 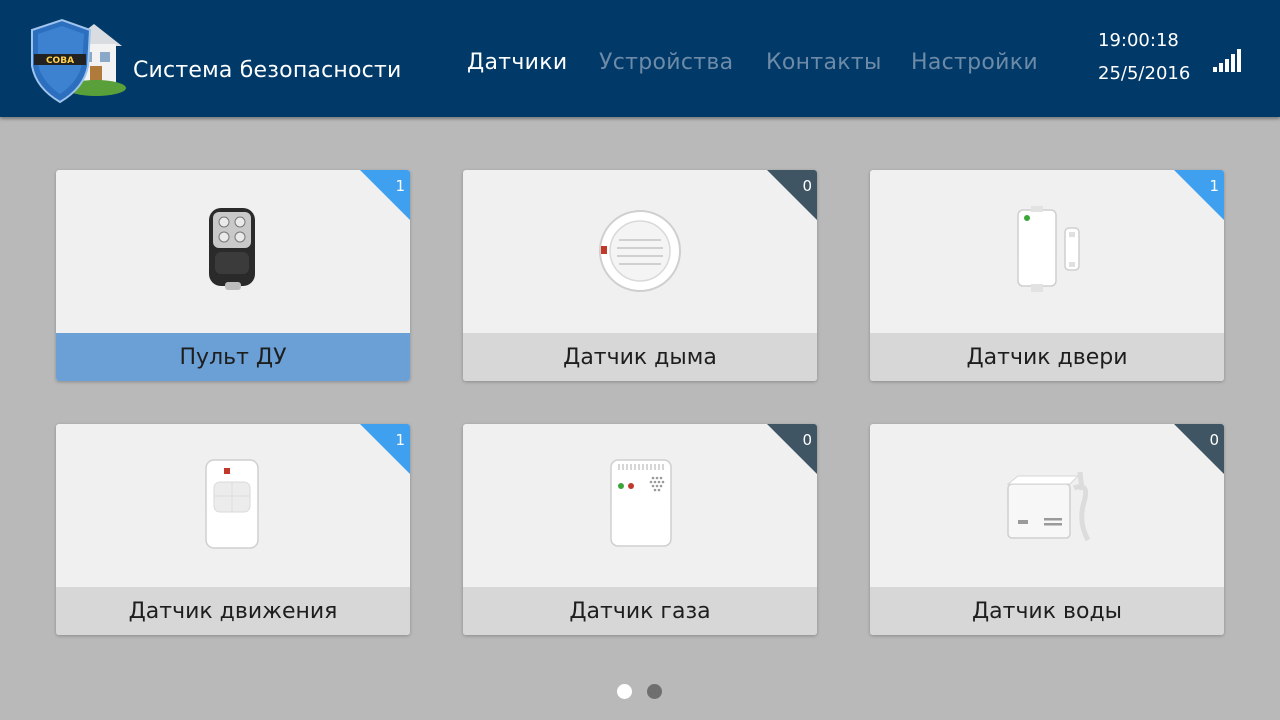 I want to click on sensor-card-smoke: Датчик дыма 0, so click(x=640, y=275).